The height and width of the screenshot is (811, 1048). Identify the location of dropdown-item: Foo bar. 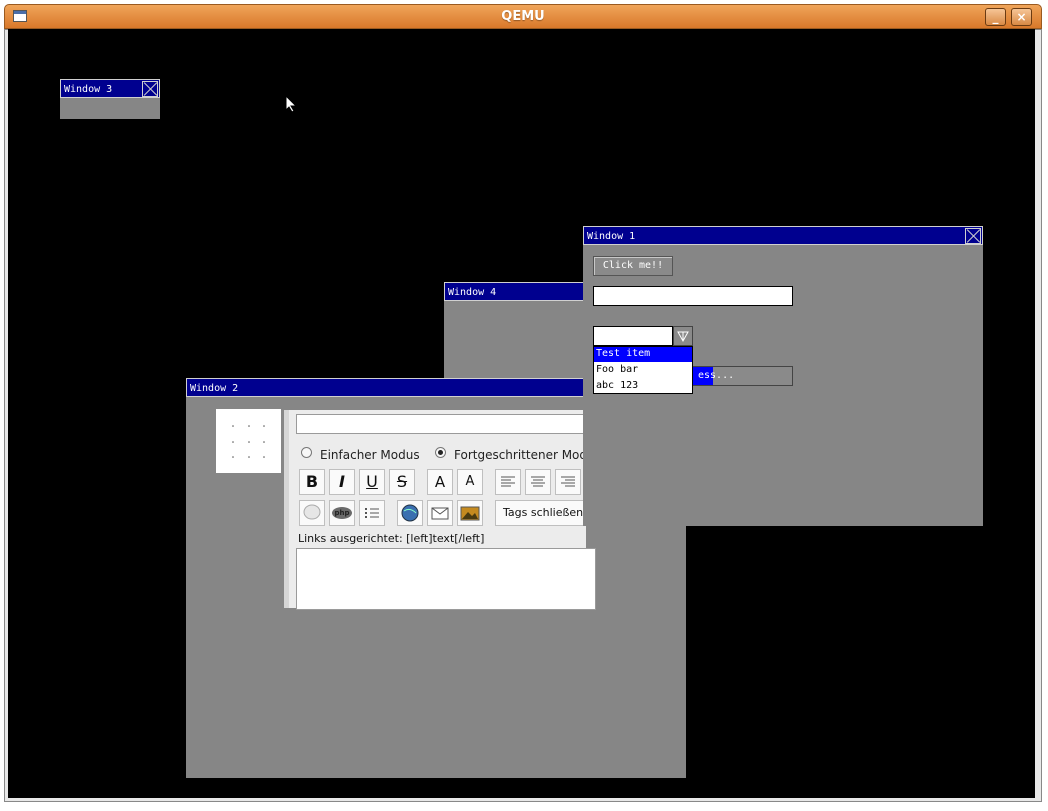
(643, 370).